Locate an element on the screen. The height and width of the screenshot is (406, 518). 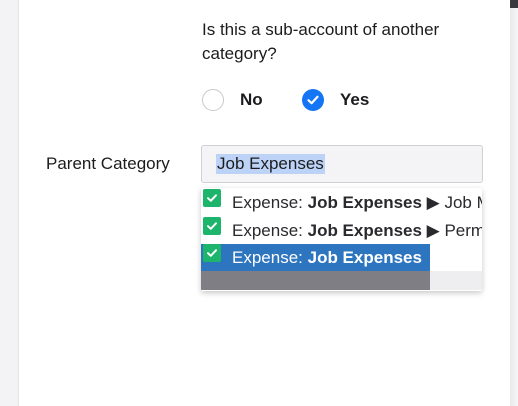
window-corner is located at coordinates (514, 4).